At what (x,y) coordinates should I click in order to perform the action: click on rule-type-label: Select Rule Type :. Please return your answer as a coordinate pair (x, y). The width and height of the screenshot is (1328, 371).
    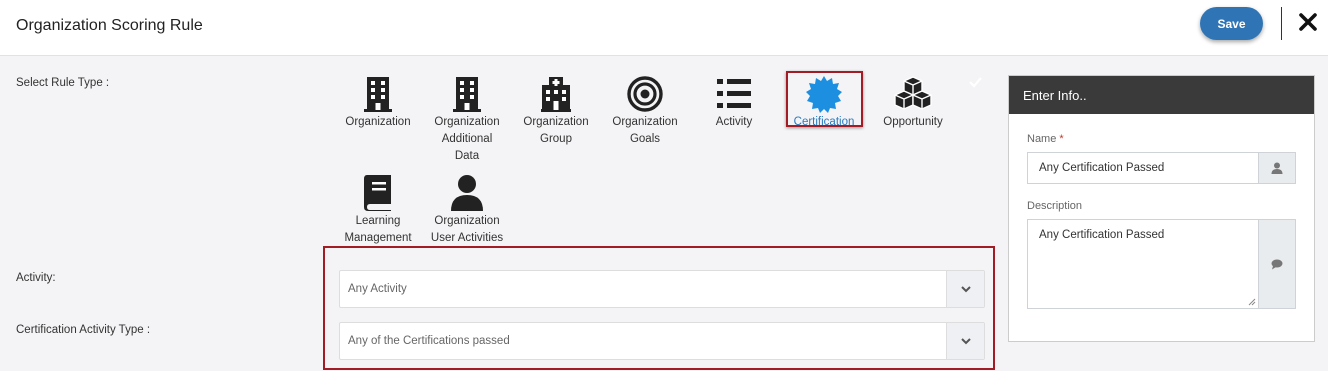
    Looking at the image, I should click on (63, 83).